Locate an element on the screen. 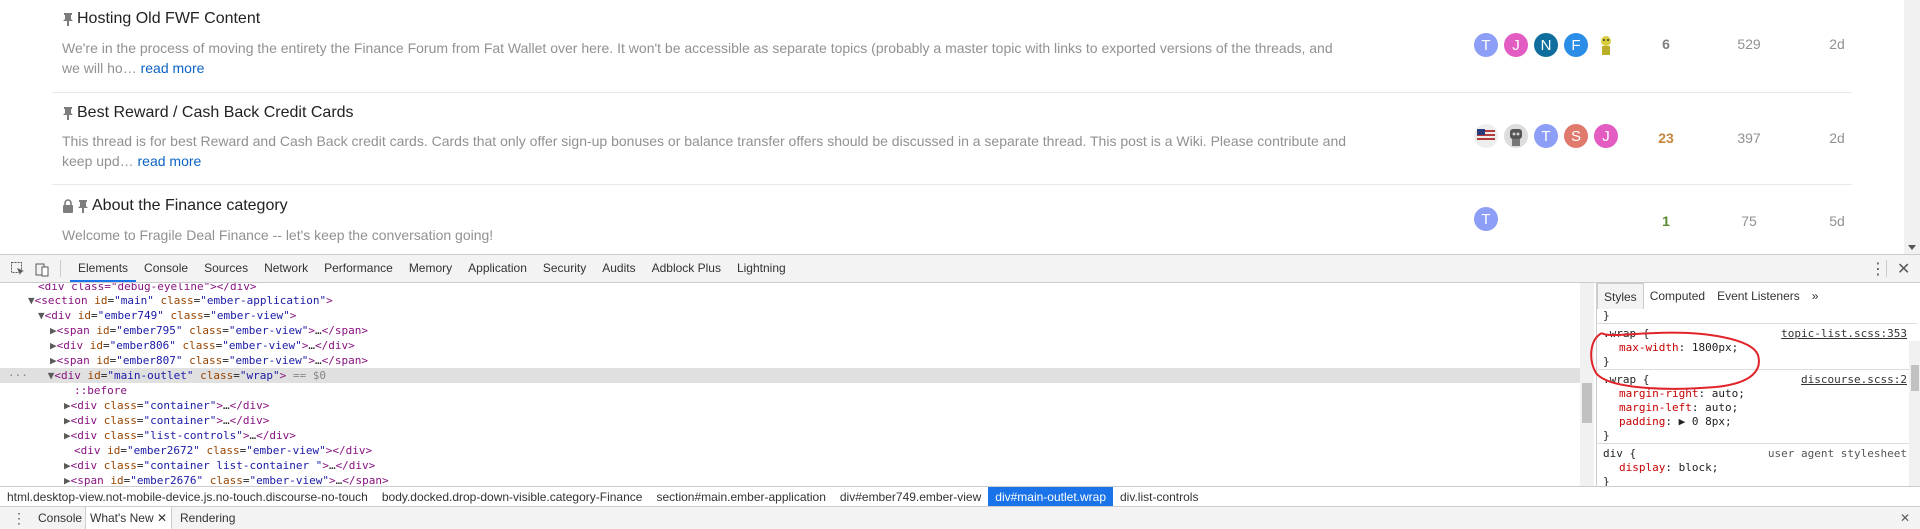  styles-scrollbar is located at coordinates (1914, 413).